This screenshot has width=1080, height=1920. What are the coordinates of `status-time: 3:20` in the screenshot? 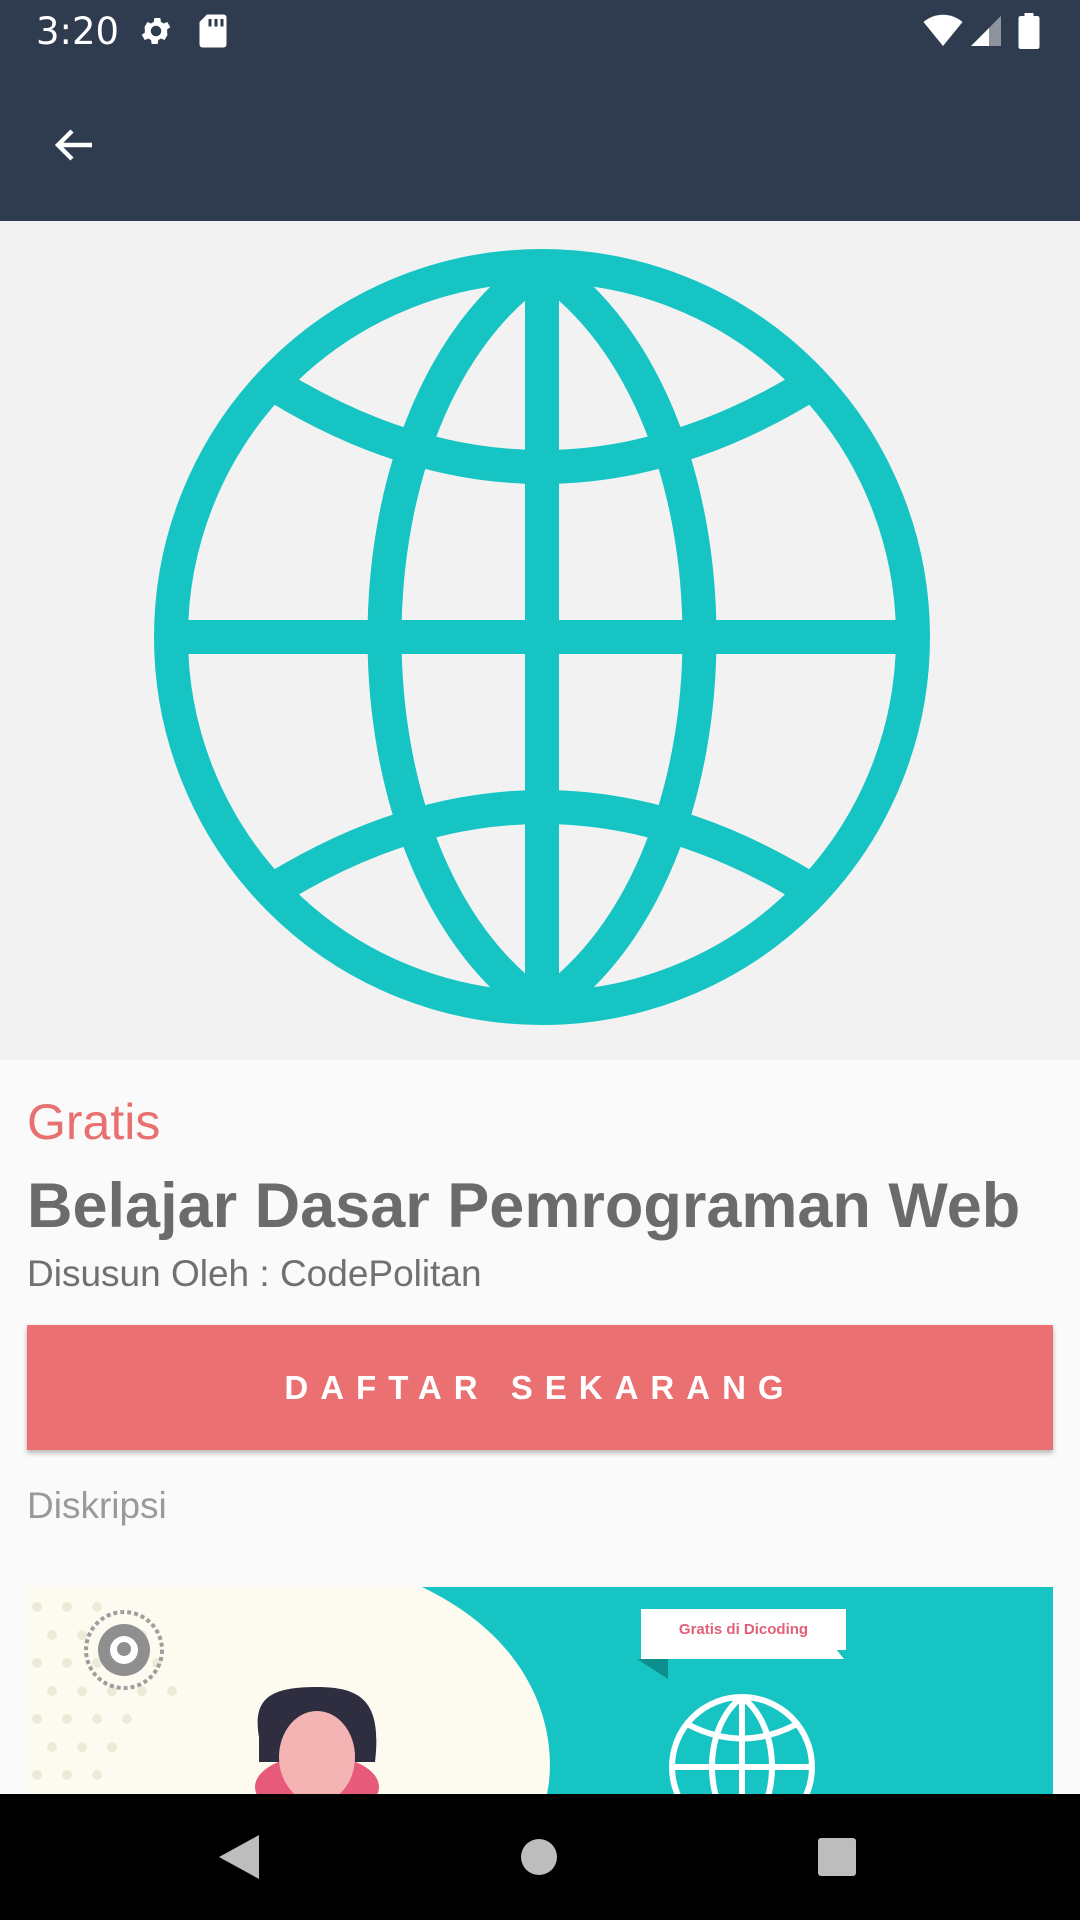 It's located at (78, 31).